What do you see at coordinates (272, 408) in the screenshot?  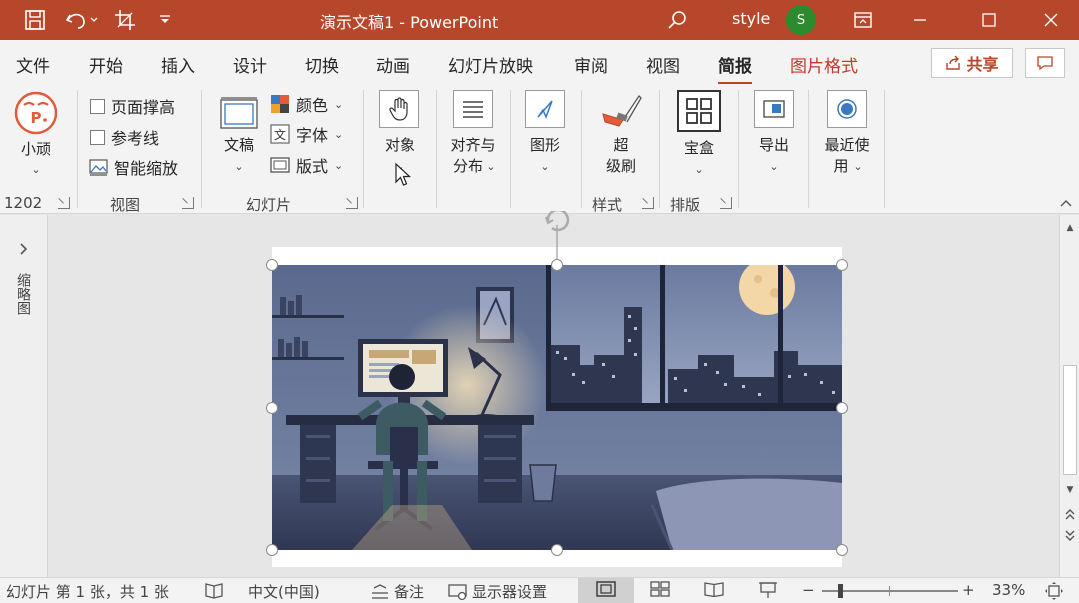 I see `resize-handle-left` at bounding box center [272, 408].